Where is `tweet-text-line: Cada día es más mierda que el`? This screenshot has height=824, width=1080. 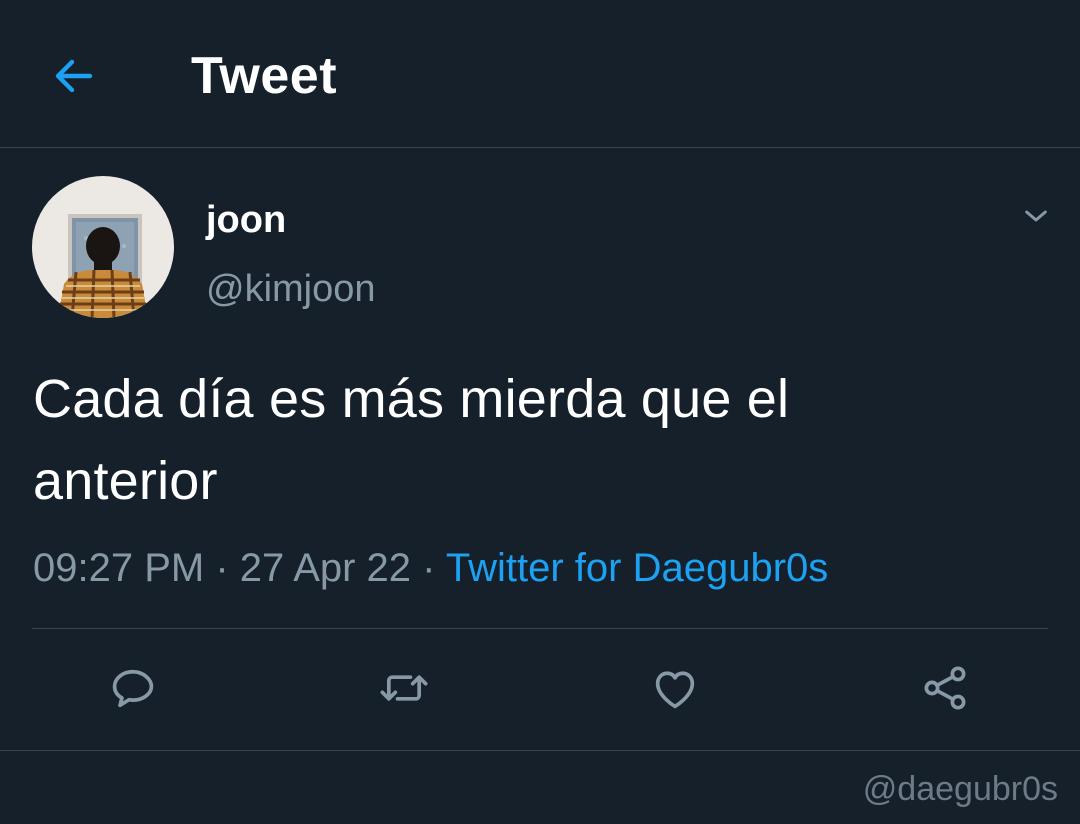
tweet-text-line: Cada día es más mierda que el is located at coordinates (411, 399).